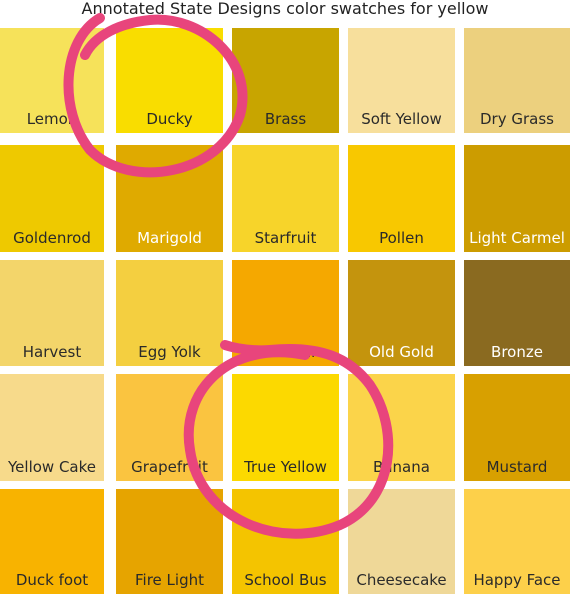  What do you see at coordinates (52, 352) in the screenshot?
I see `swatch-label: Harvest` at bounding box center [52, 352].